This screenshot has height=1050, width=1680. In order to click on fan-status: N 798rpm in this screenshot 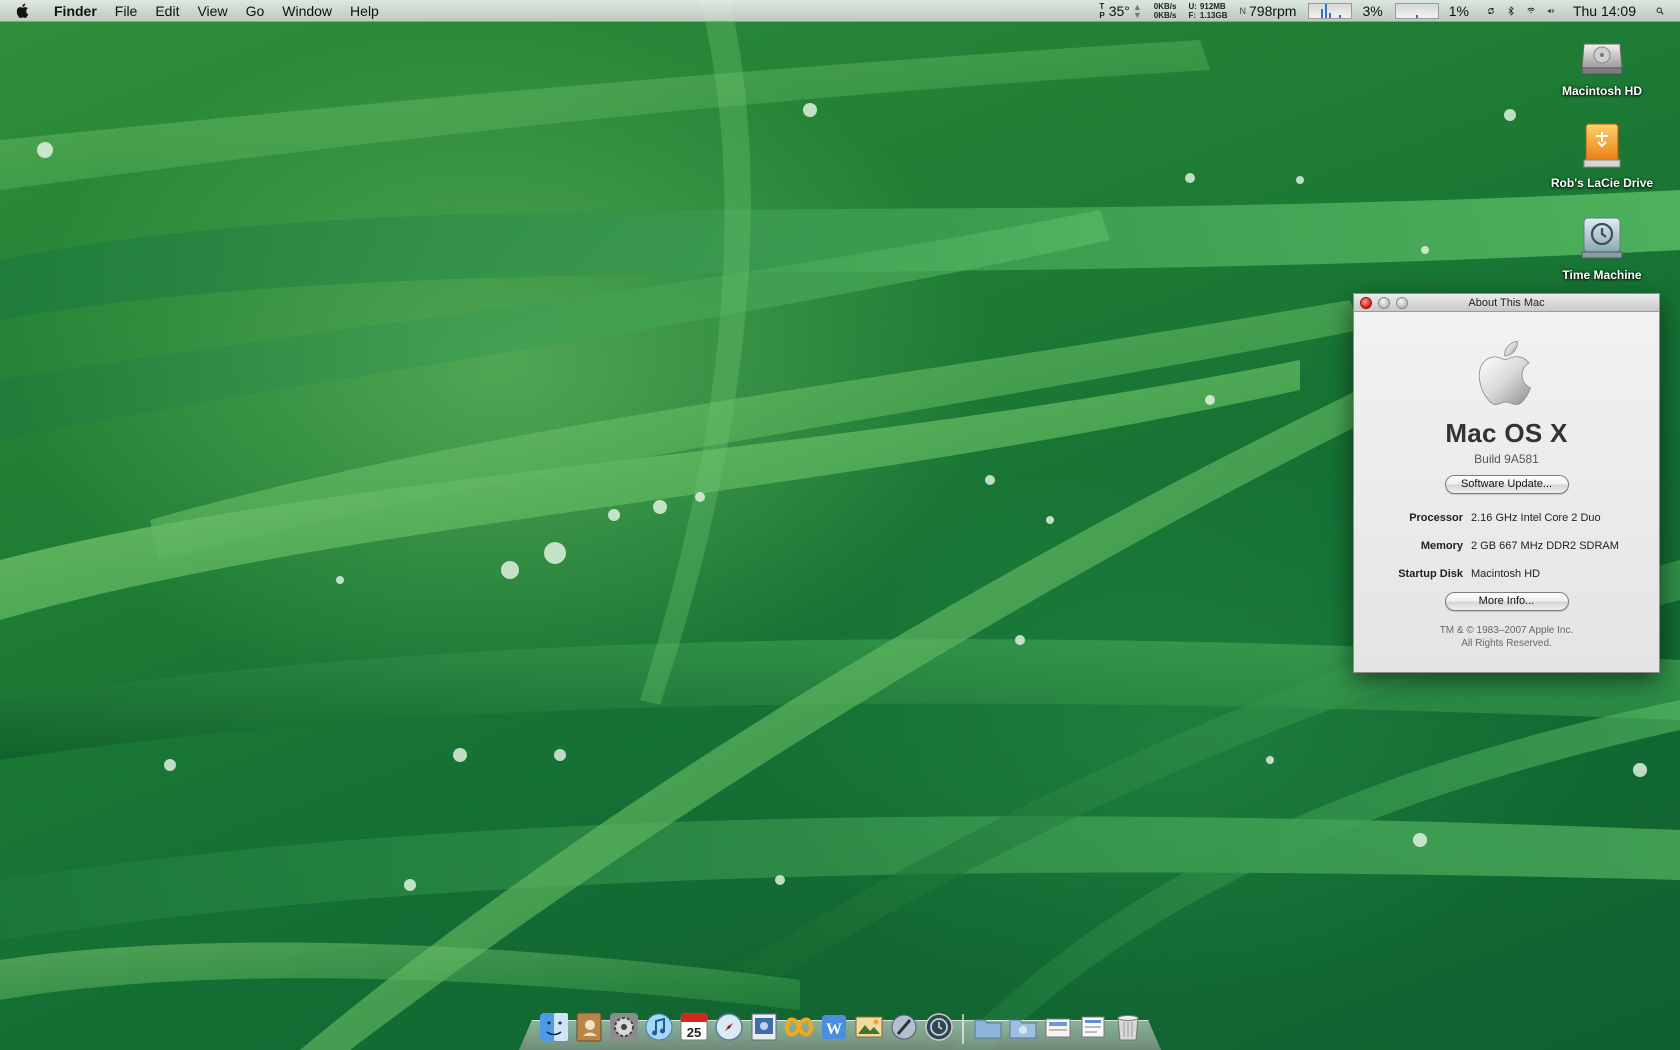, I will do `click(1268, 11)`.